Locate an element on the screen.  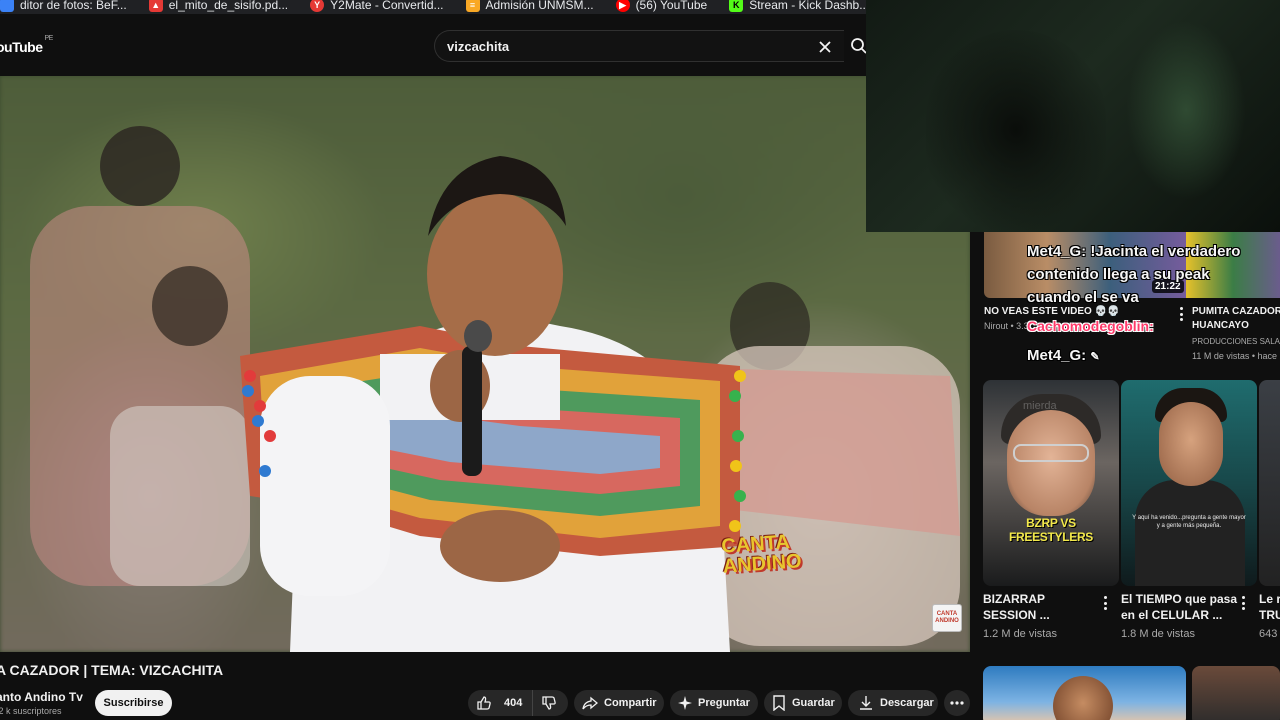
thumbs-down-icon is located at coordinates (549, 703).